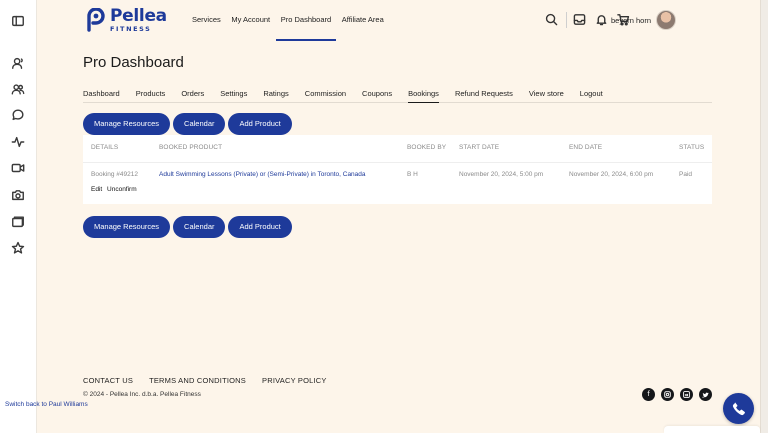  Describe the element at coordinates (131, 29) in the screenshot. I see `brand-sub: FITNESS` at that location.